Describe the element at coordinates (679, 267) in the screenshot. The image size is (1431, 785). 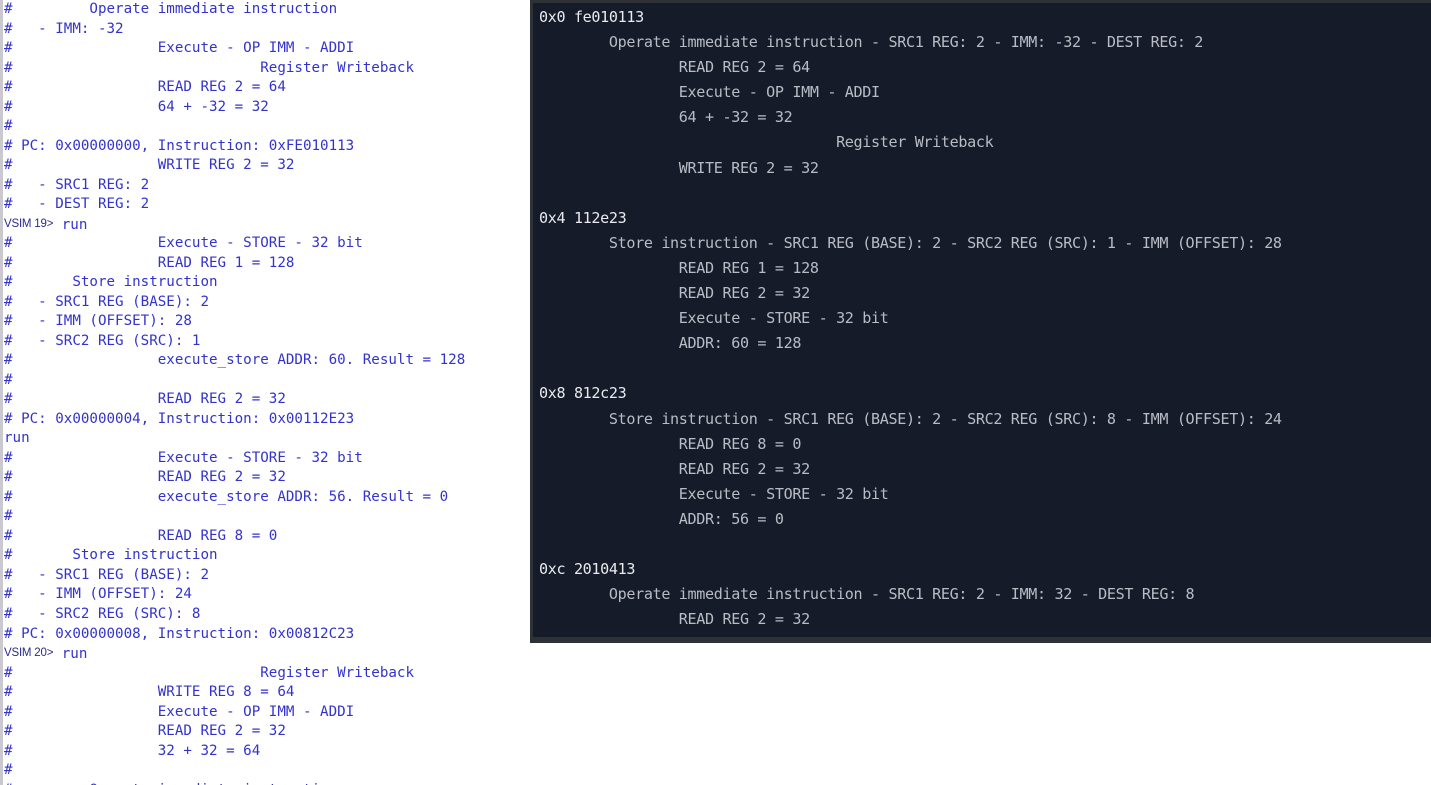
I see `terminal-detail-line: READ REG 1 = 128` at that location.